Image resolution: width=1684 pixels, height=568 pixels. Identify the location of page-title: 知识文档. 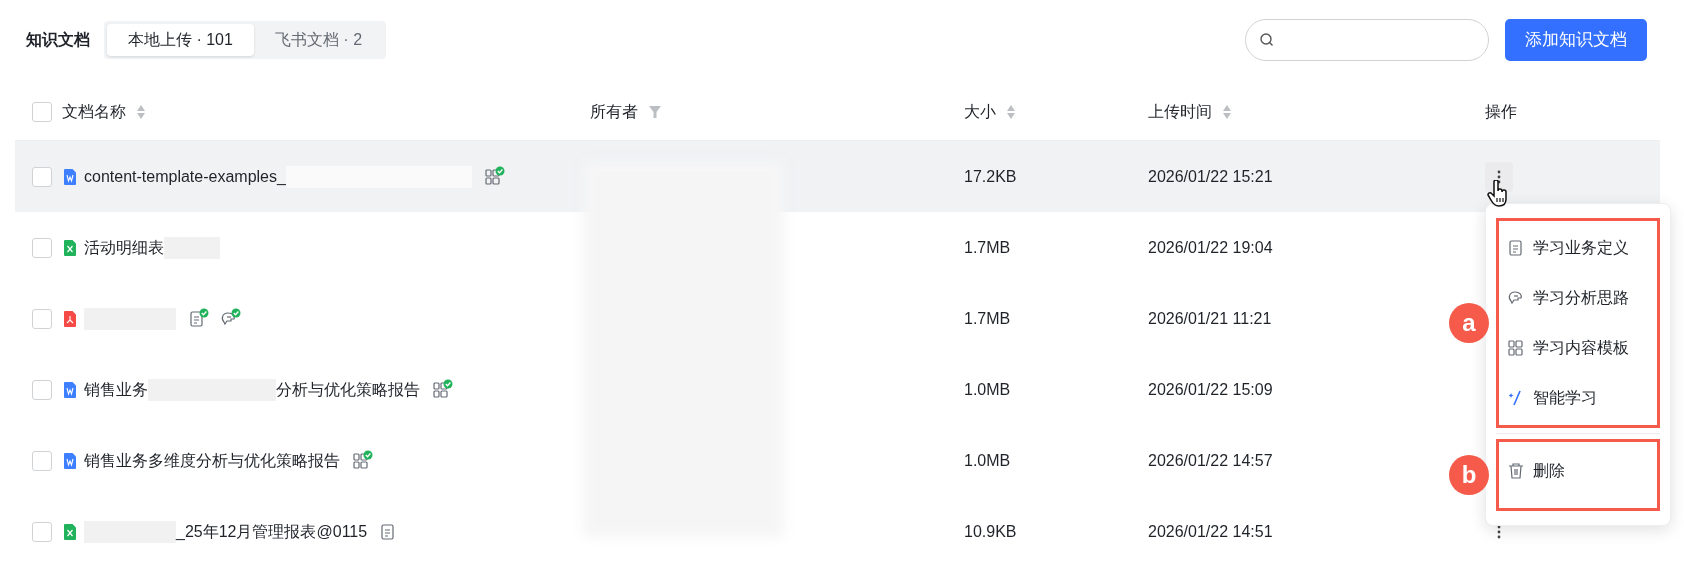
(58, 40).